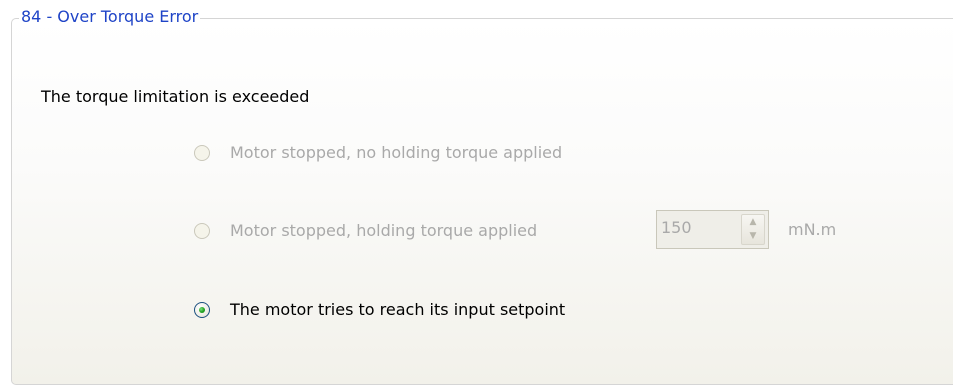 The width and height of the screenshot is (953, 388). I want to click on option-no-holding-torque: Motor stopped, no holding torque applied, so click(378, 153).